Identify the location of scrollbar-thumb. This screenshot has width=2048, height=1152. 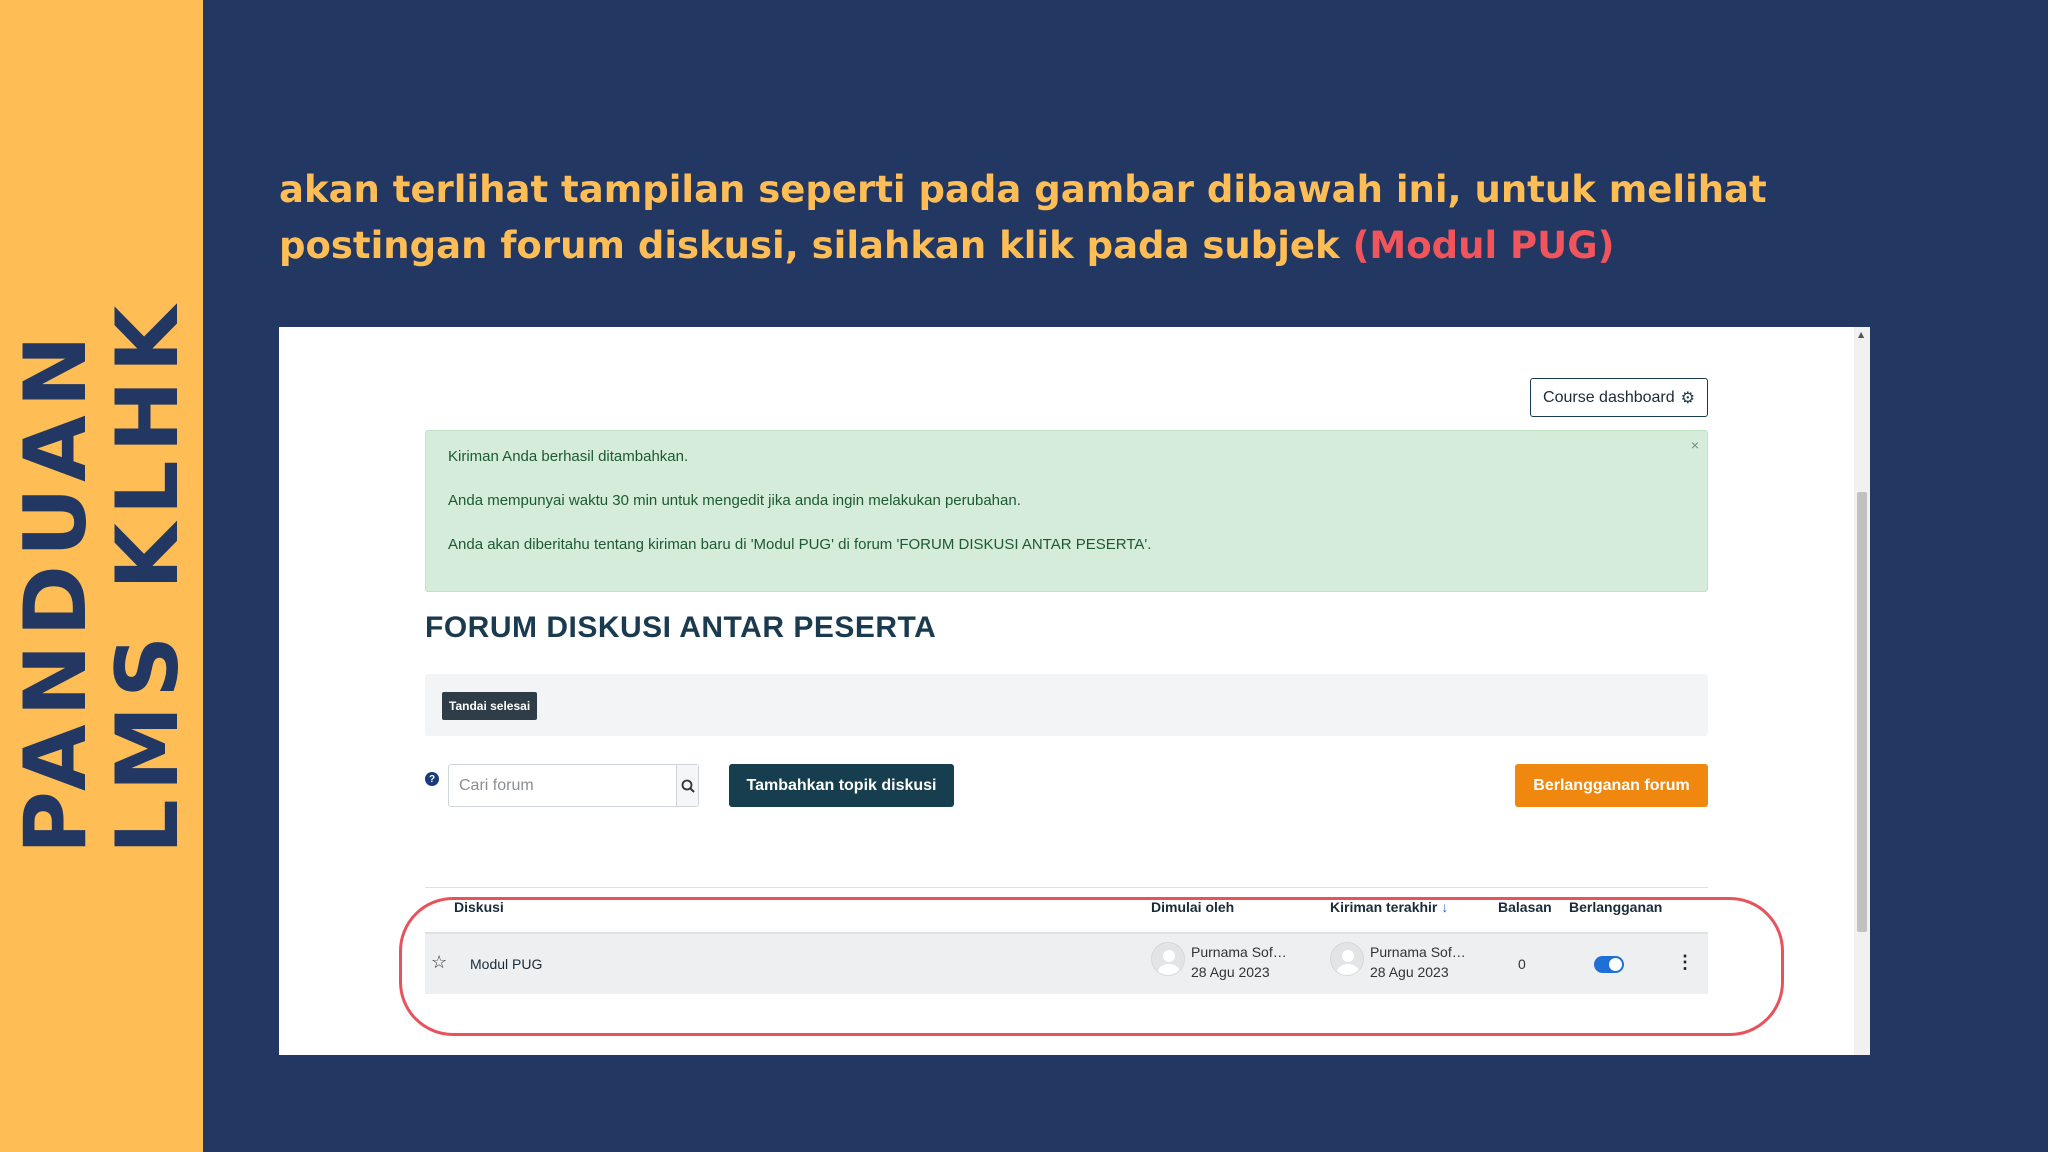
(1862, 712).